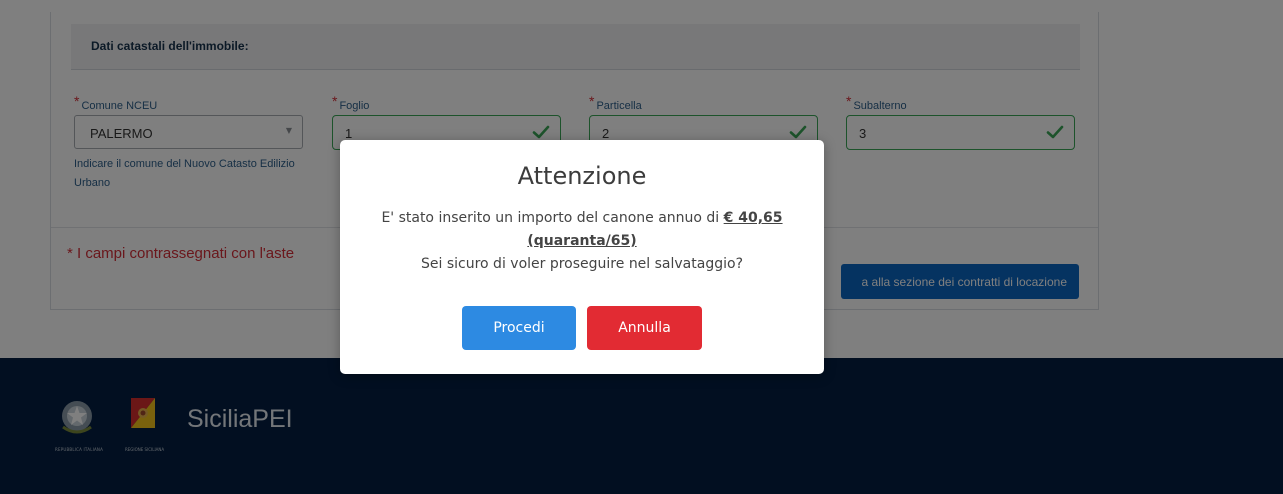 The width and height of the screenshot is (1283, 494). What do you see at coordinates (644, 328) in the screenshot?
I see `annulla-button: Annulla` at bounding box center [644, 328].